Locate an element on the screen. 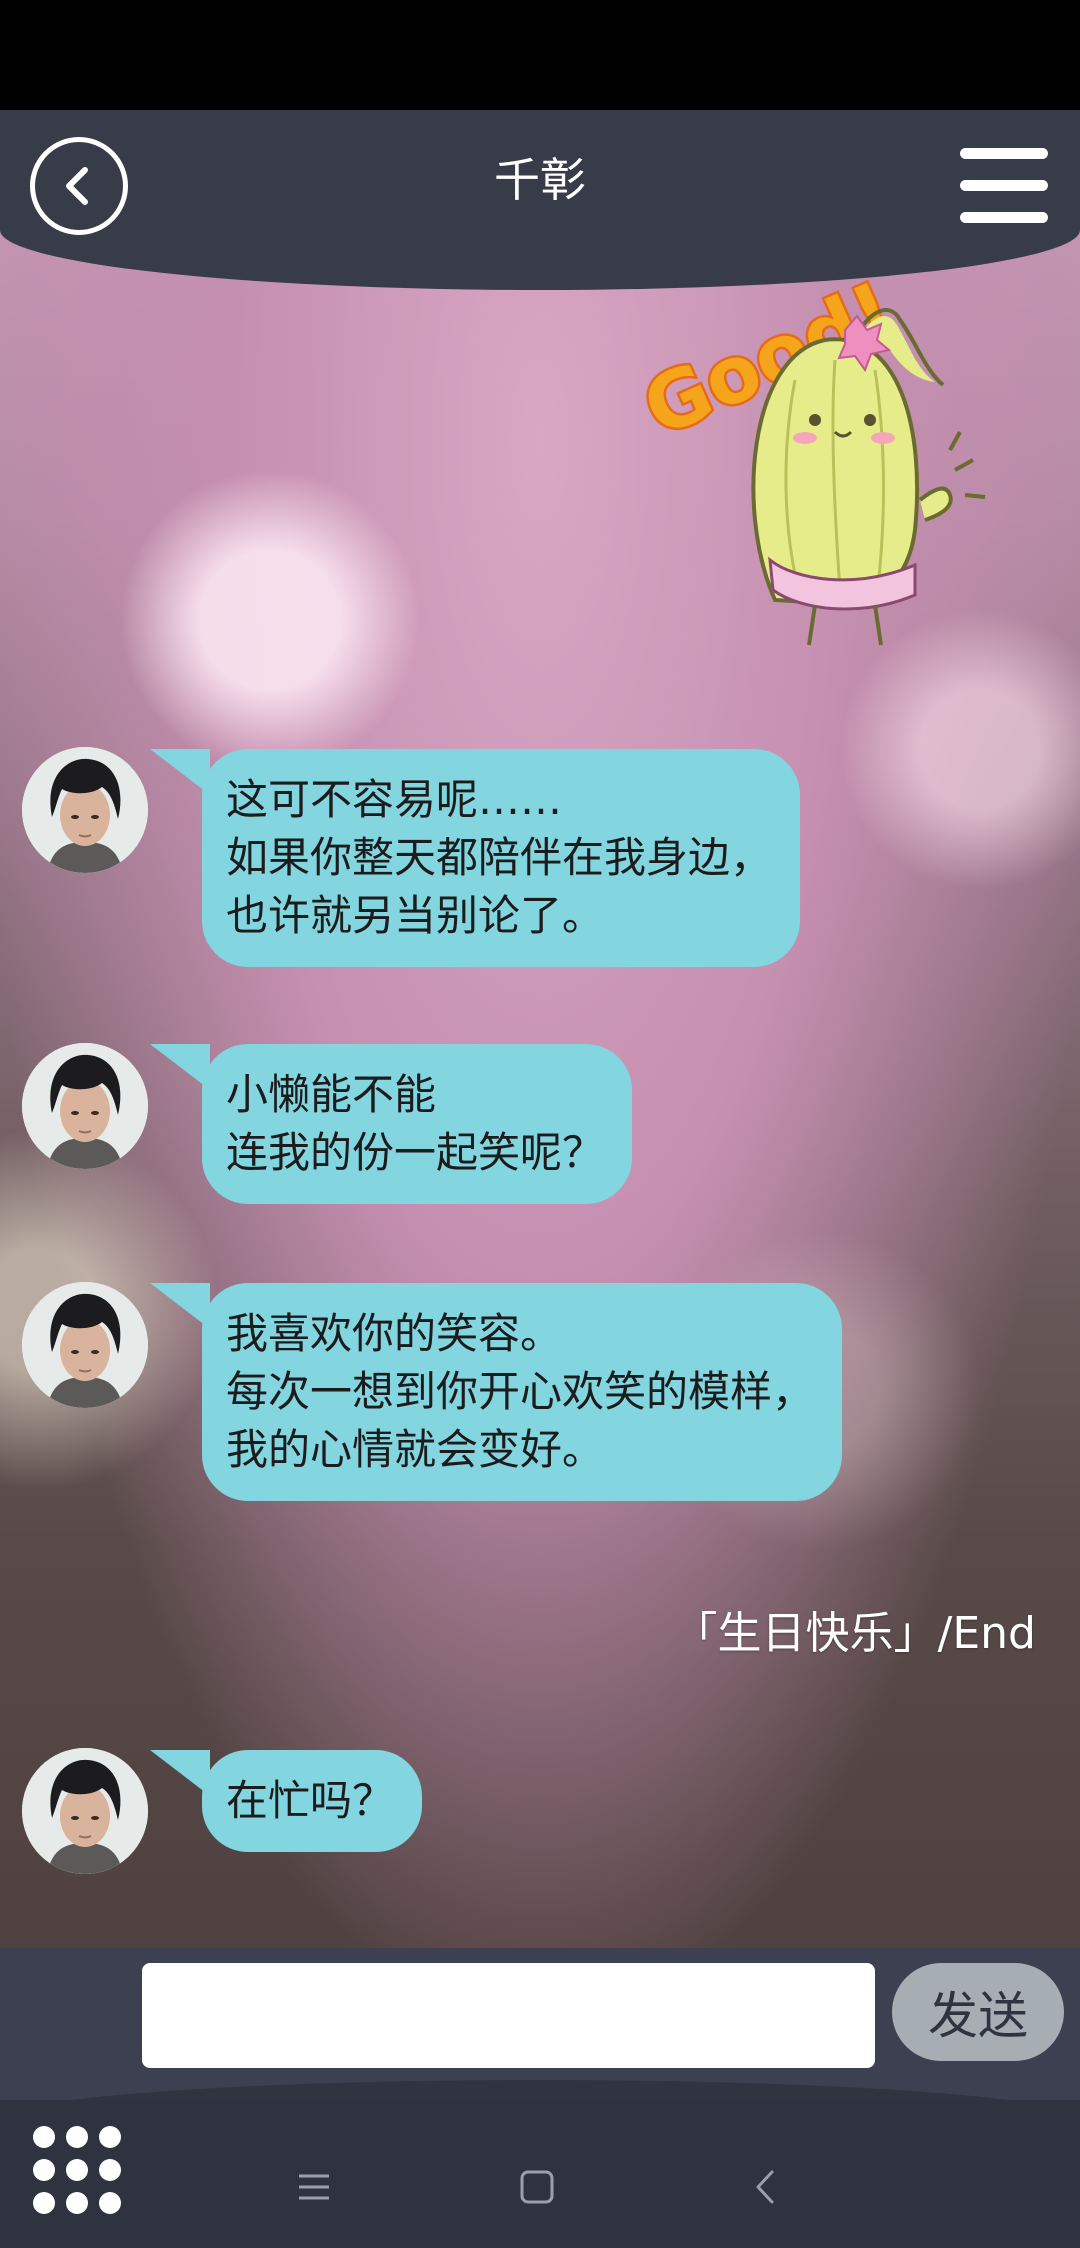 Image resolution: width=1080 pixels, height=2248 pixels. message-line: 如果你整天都陪伴在我身边， is located at coordinates (499, 857).